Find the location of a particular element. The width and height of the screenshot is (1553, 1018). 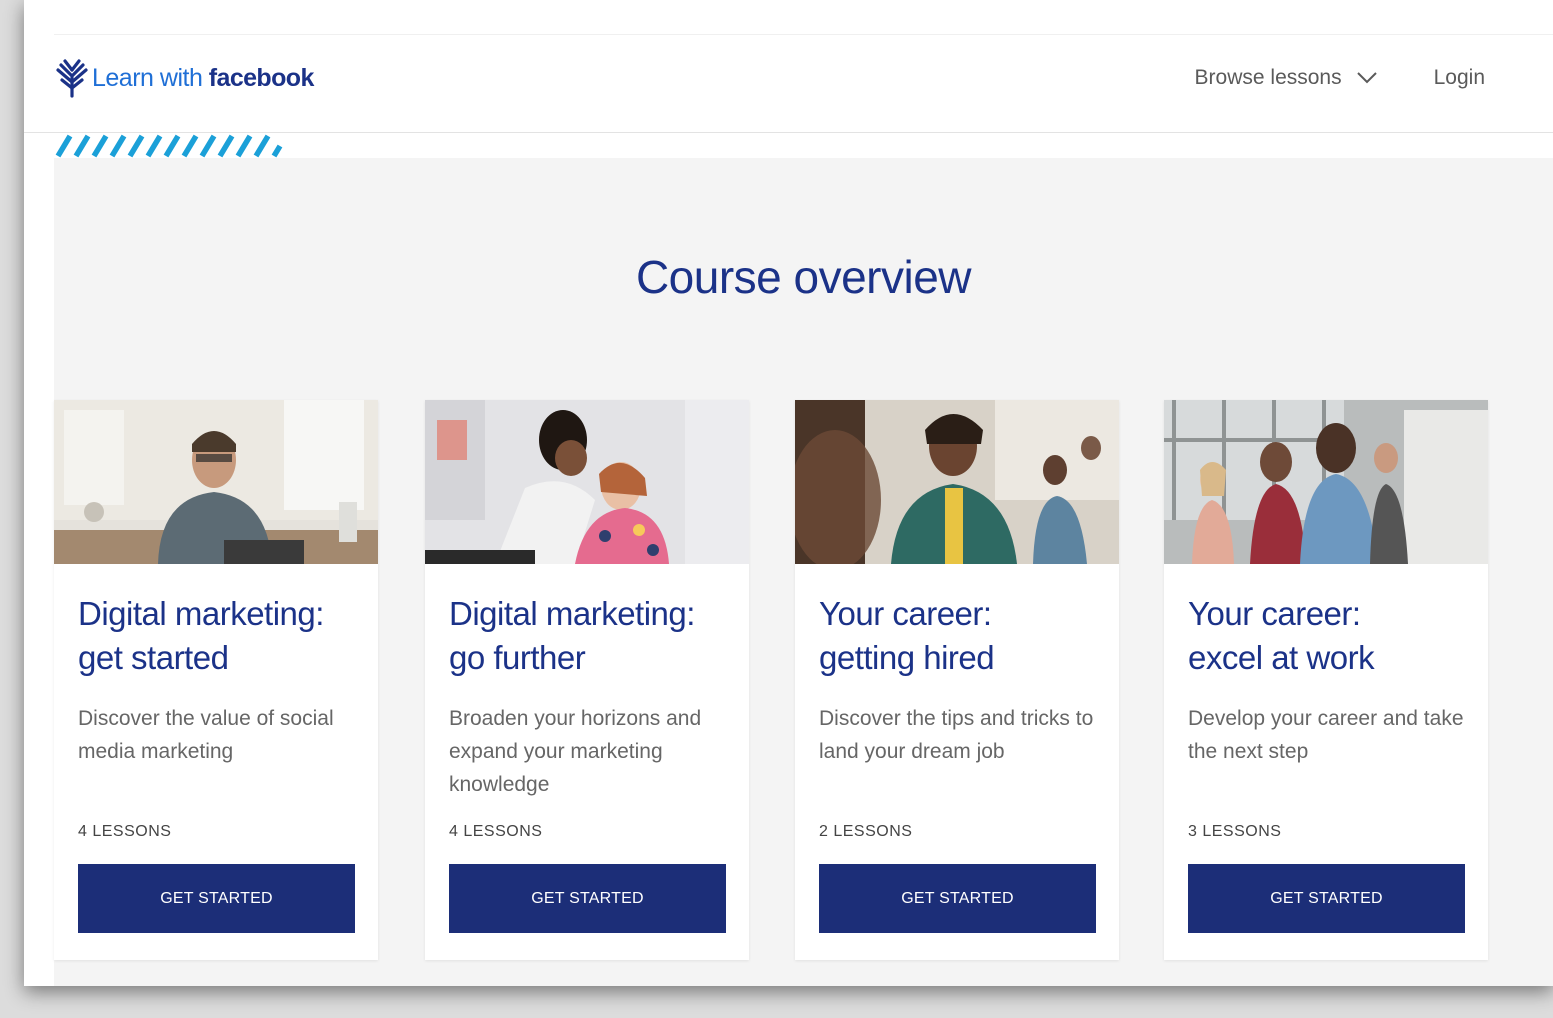

site-logo: Learn with facebook is located at coordinates (184, 78).